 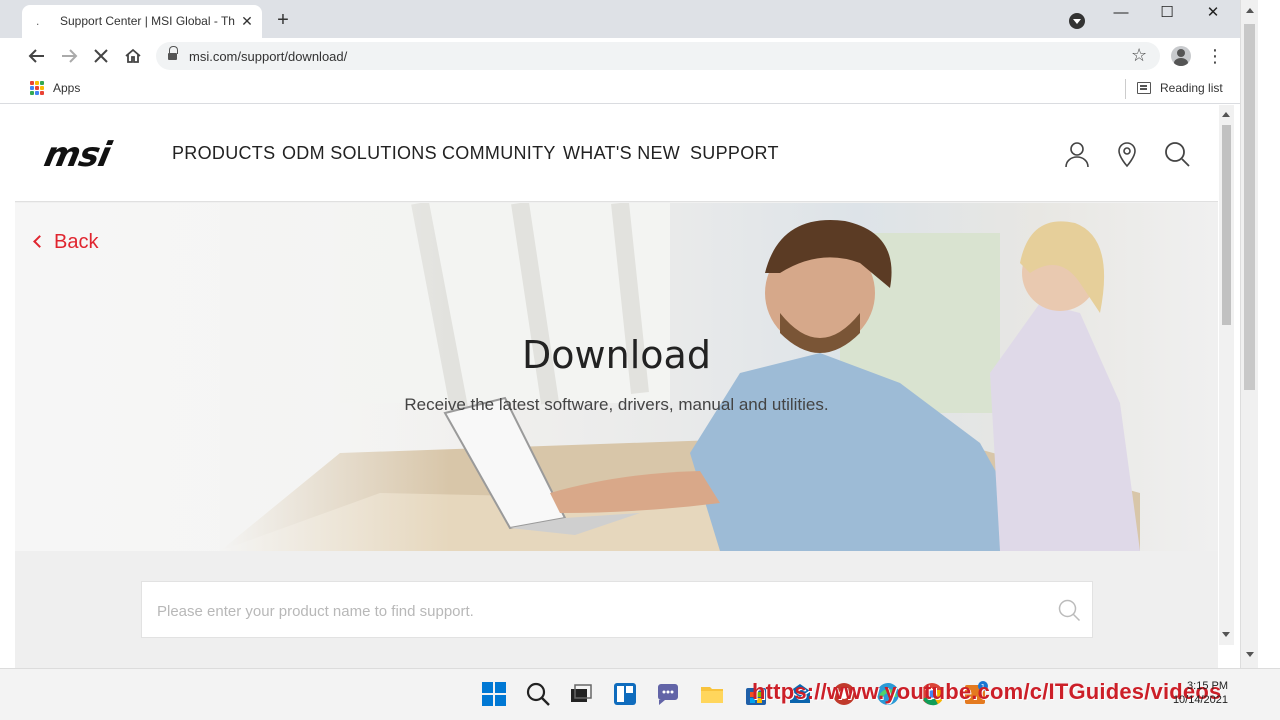 I want to click on browser-tab: . Support Center | MSI Global - Th ✕, so click(x=142, y=21).